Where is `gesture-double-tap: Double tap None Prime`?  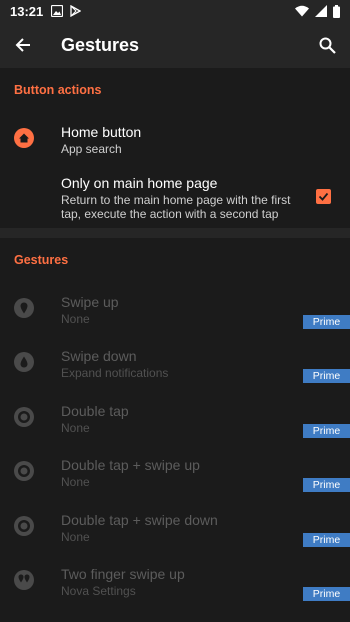 gesture-double-tap: Double tap None Prime is located at coordinates (175, 421).